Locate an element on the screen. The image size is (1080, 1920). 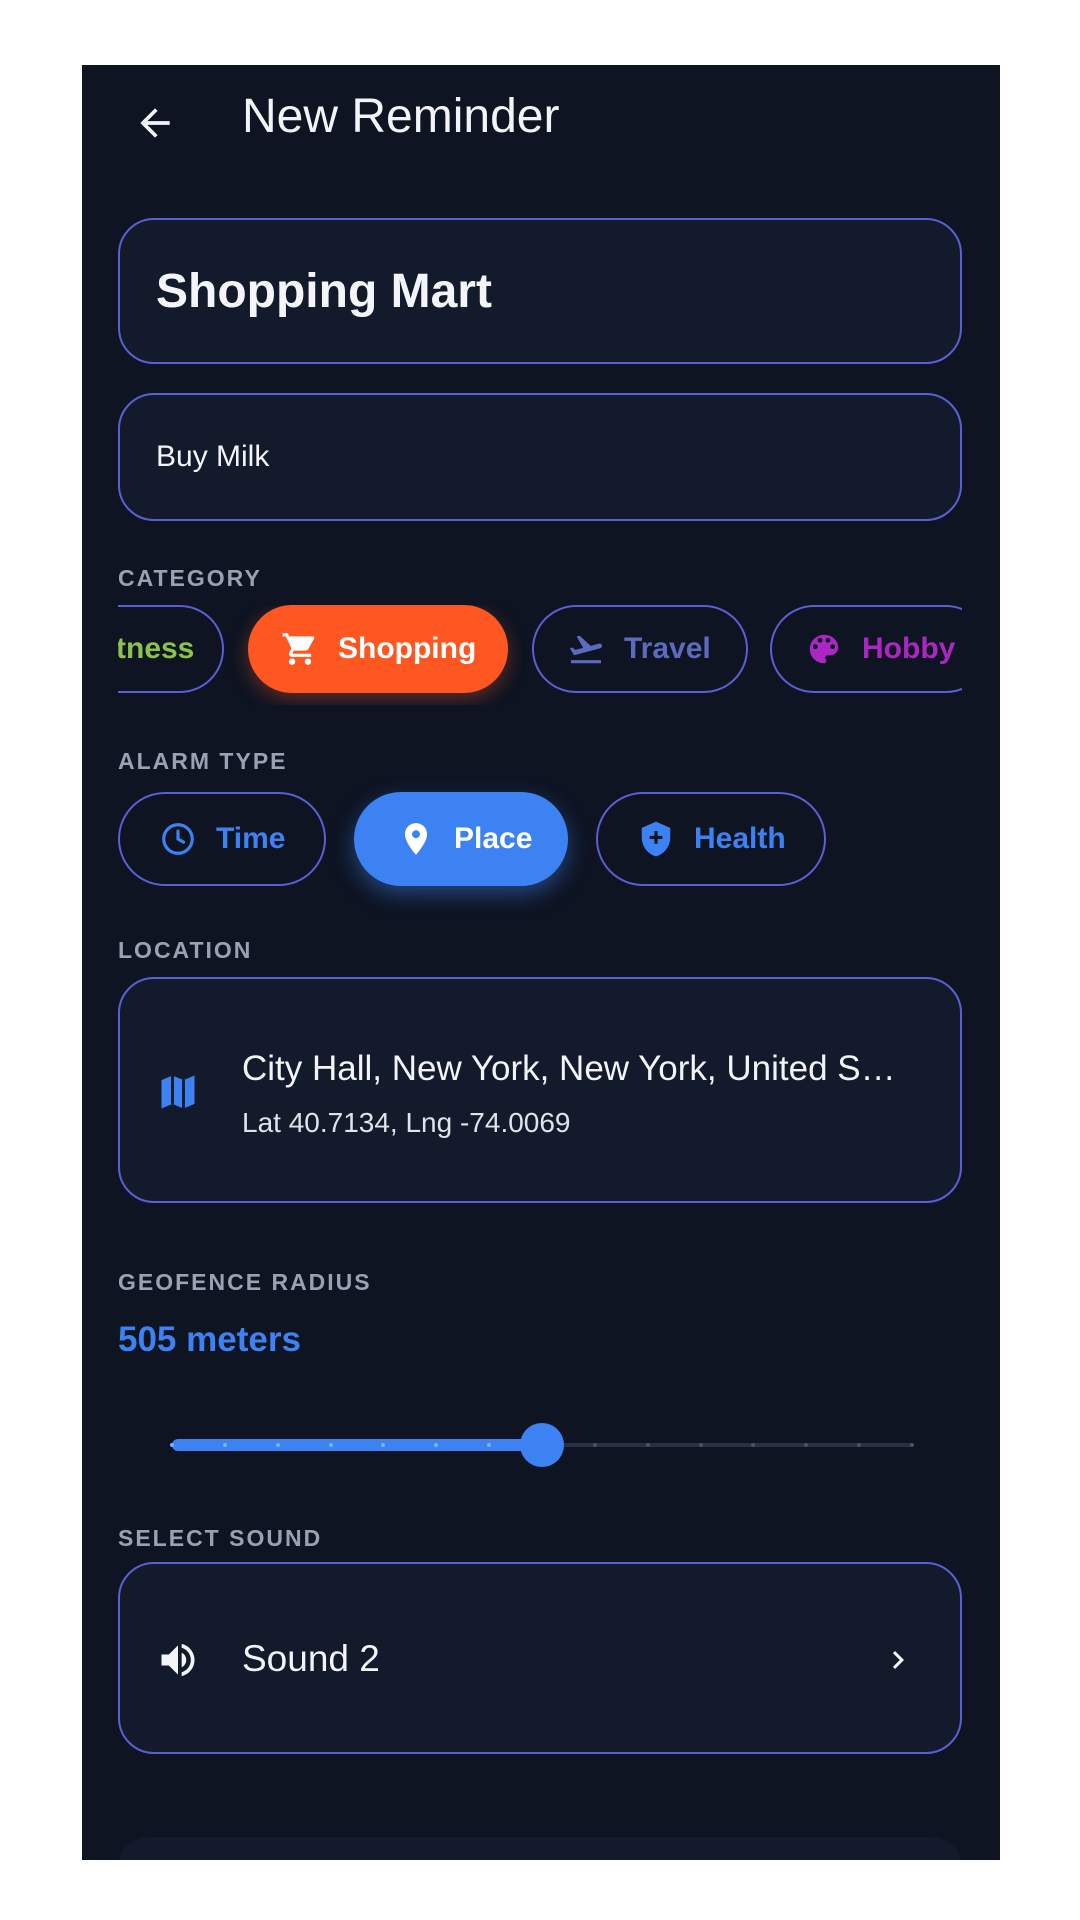
back-button is located at coordinates (155, 125).